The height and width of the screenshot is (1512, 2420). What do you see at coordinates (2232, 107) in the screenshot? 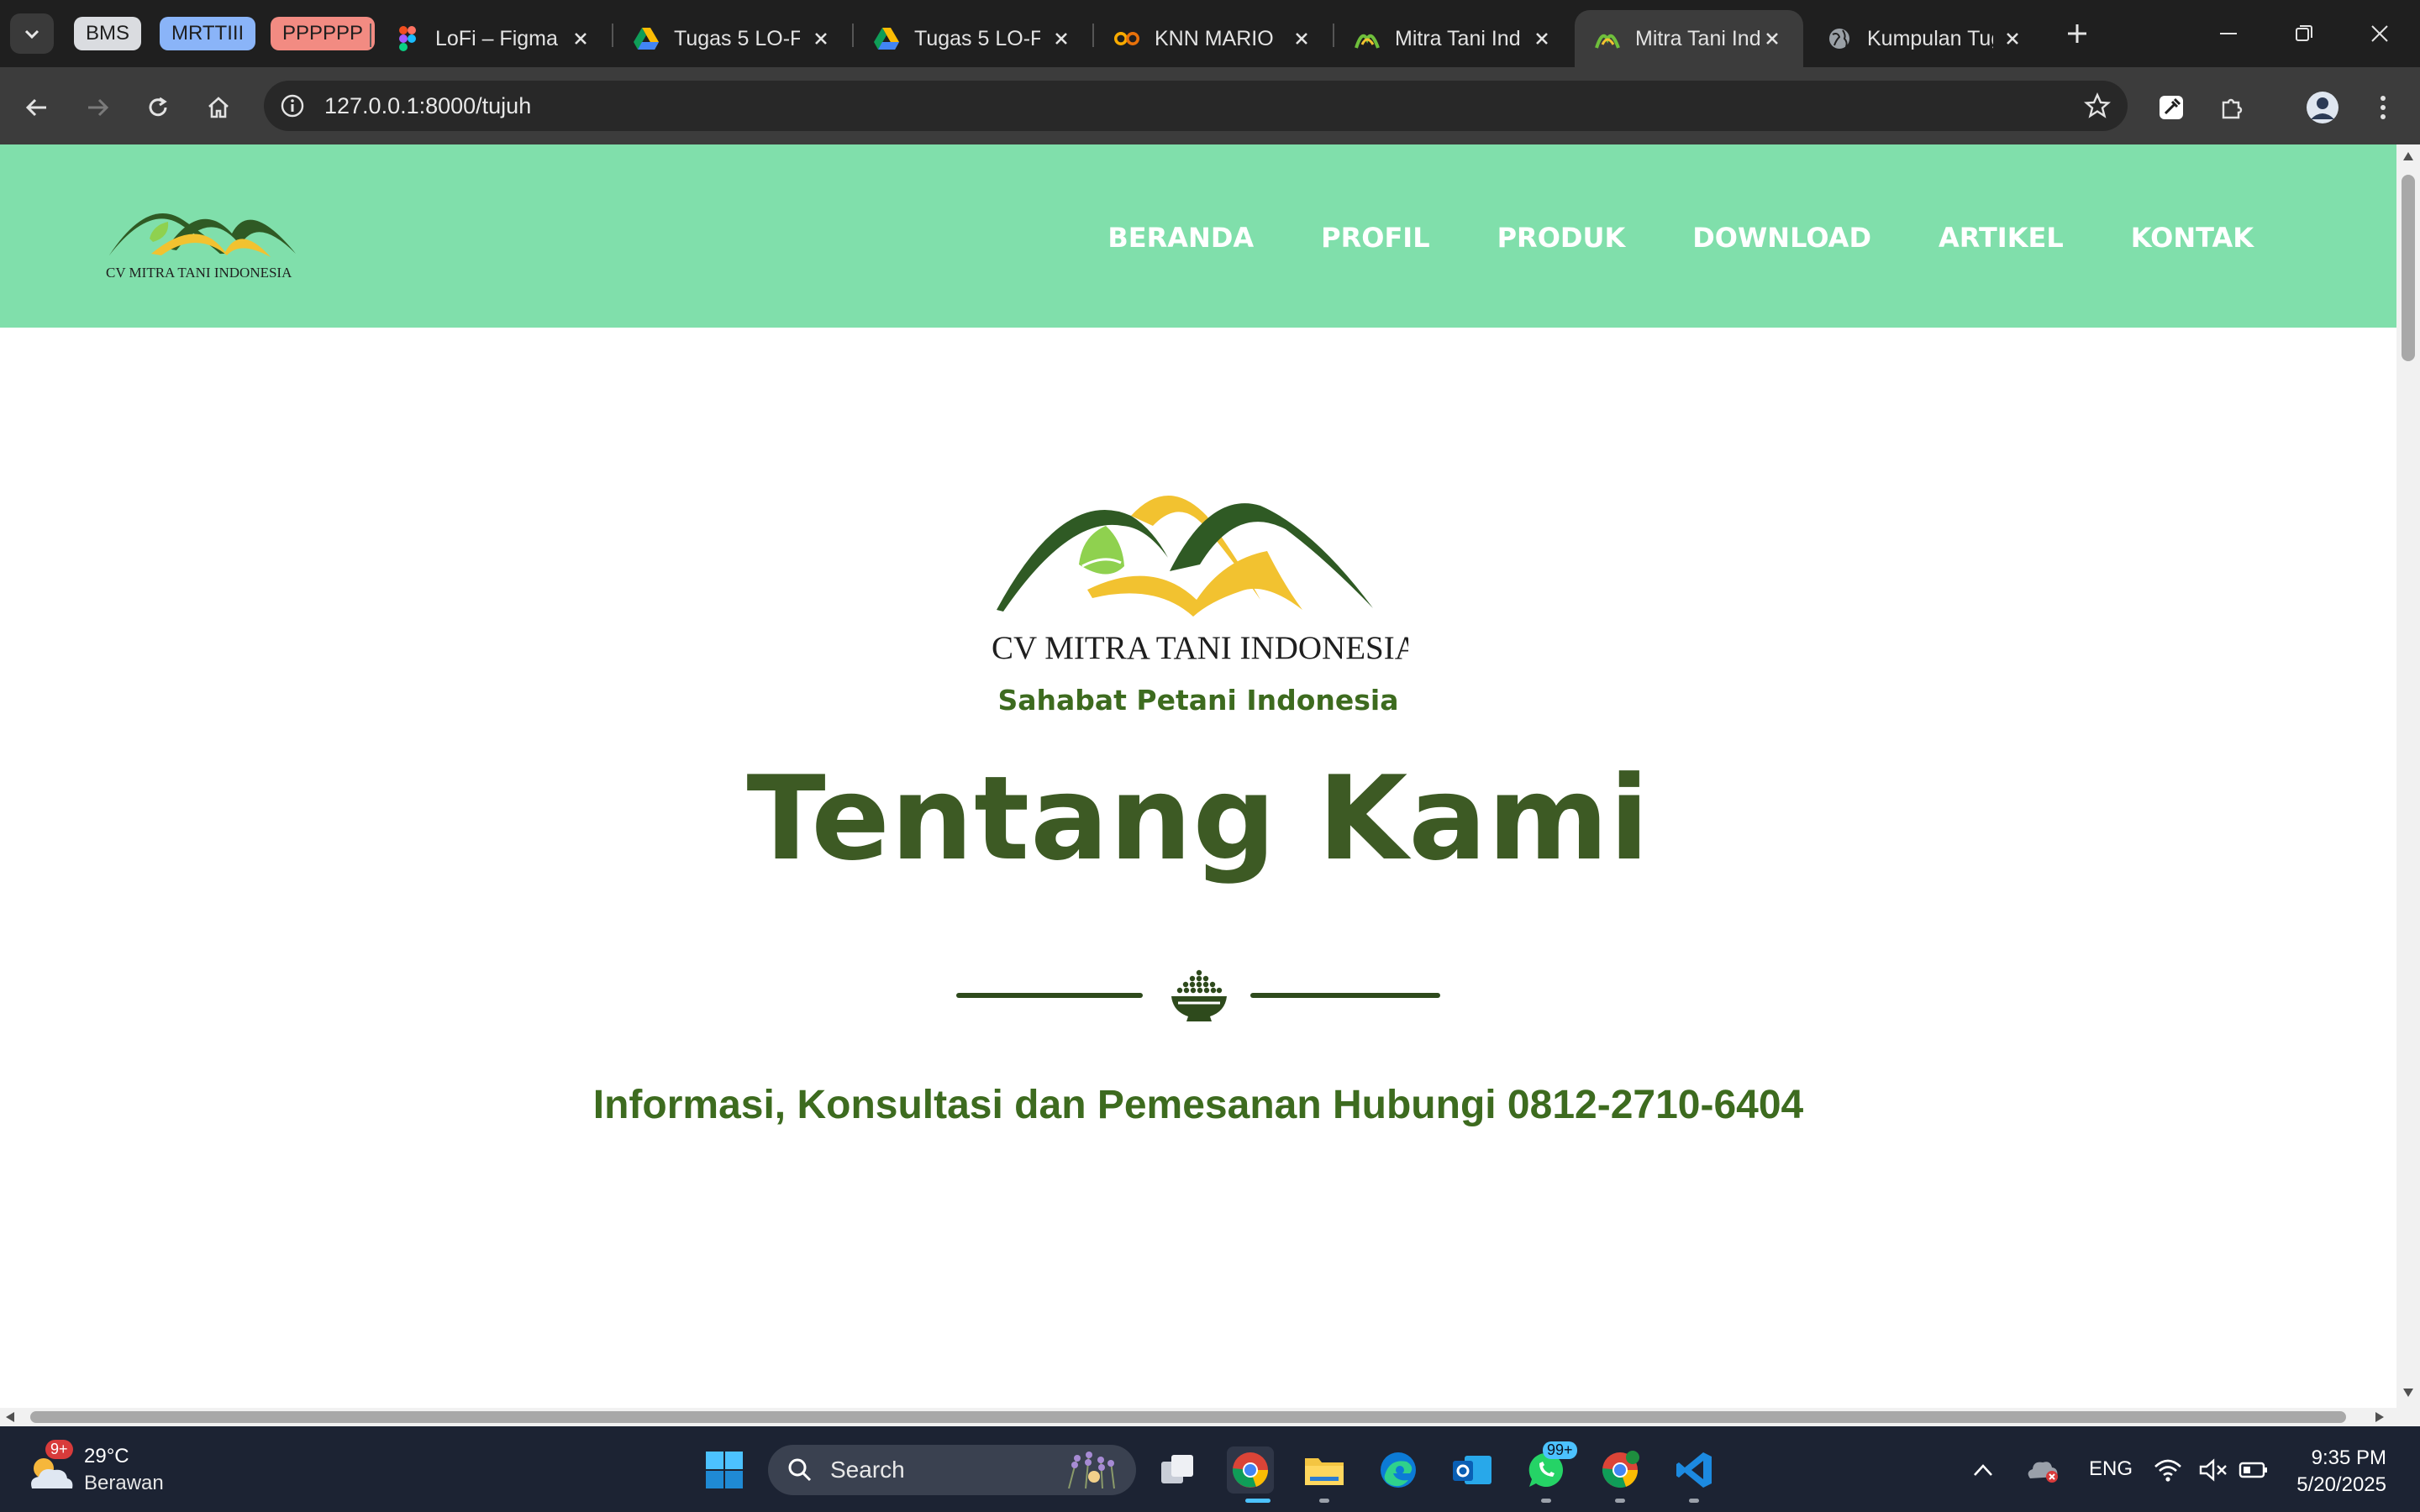
I see `extensions-button` at bounding box center [2232, 107].